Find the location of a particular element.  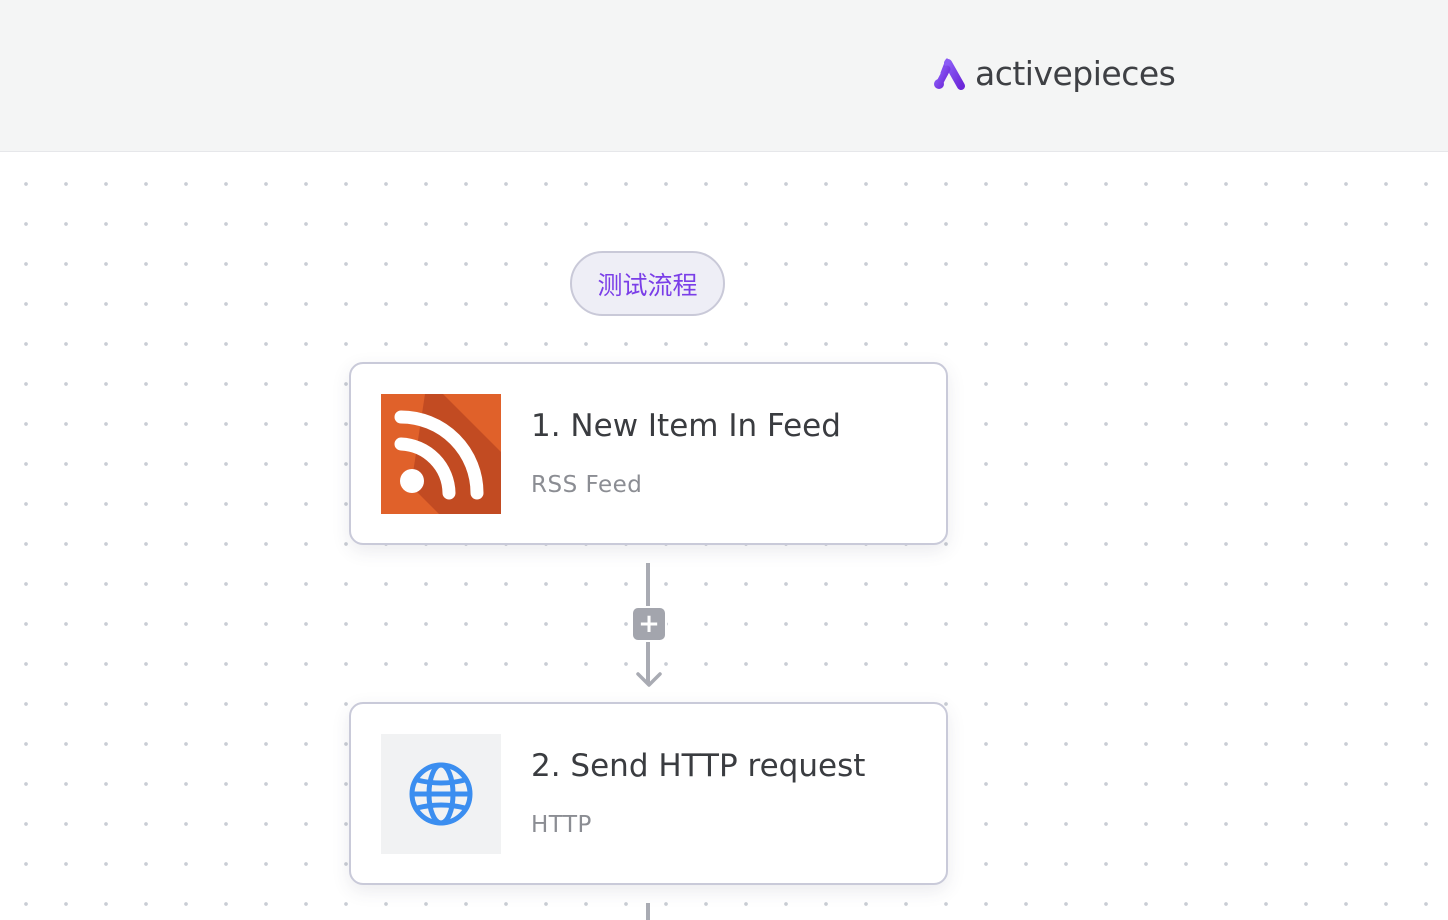

connector-line is located at coordinates (648, 911).